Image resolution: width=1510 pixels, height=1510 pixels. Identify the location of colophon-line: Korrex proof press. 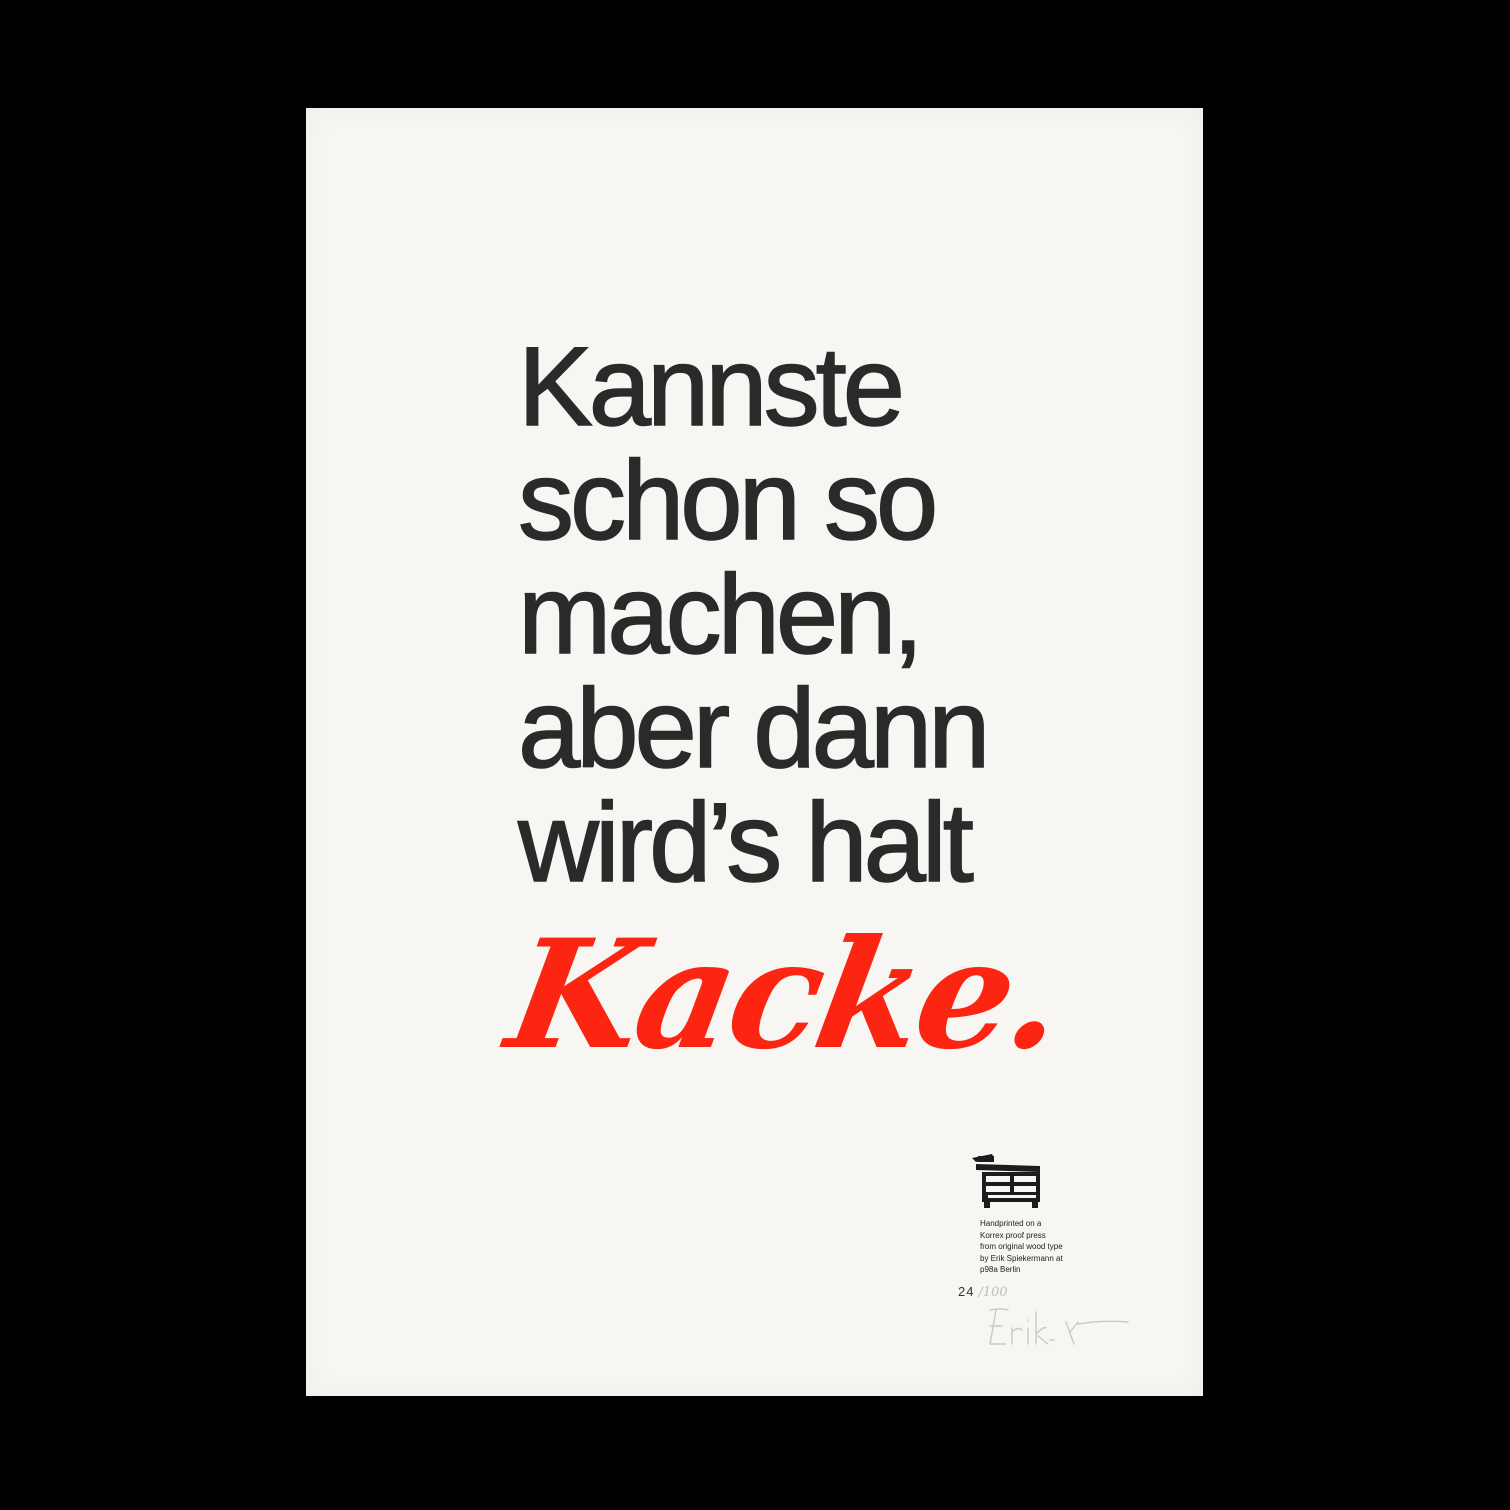
(1013, 1235).